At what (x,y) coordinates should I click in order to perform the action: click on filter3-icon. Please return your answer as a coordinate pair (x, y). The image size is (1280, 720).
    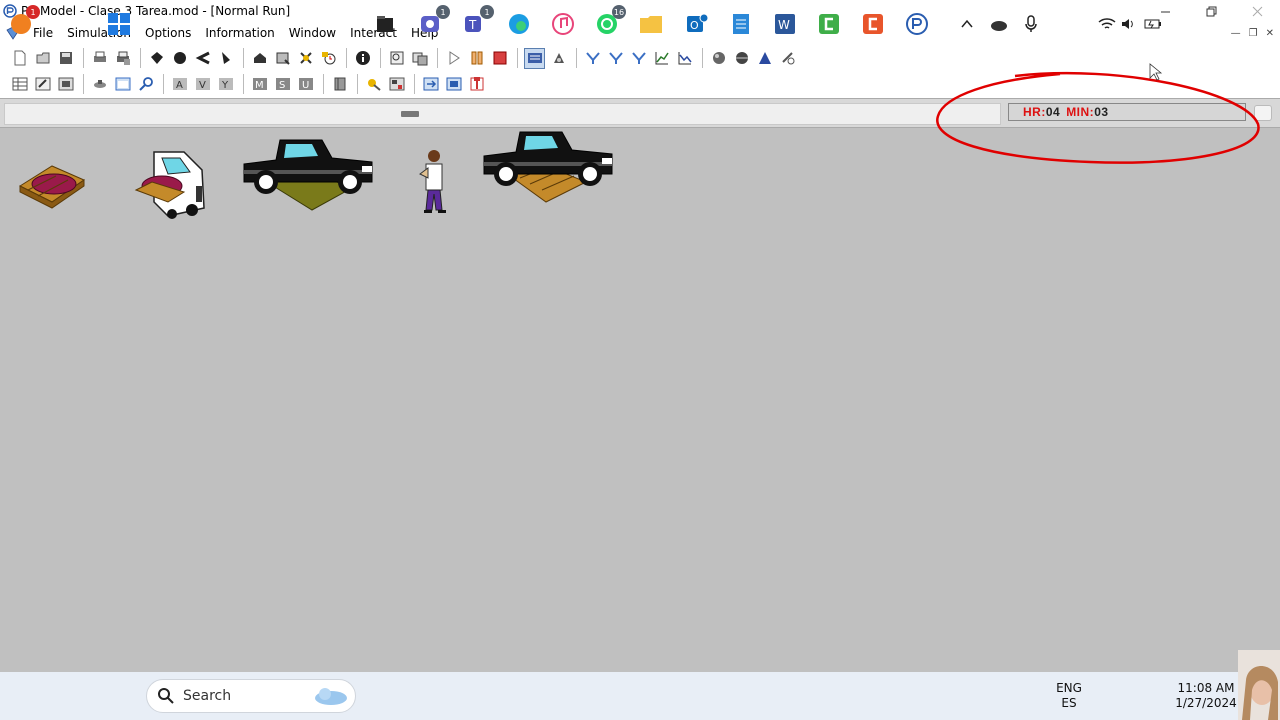
    Looking at the image, I should click on (638, 58).